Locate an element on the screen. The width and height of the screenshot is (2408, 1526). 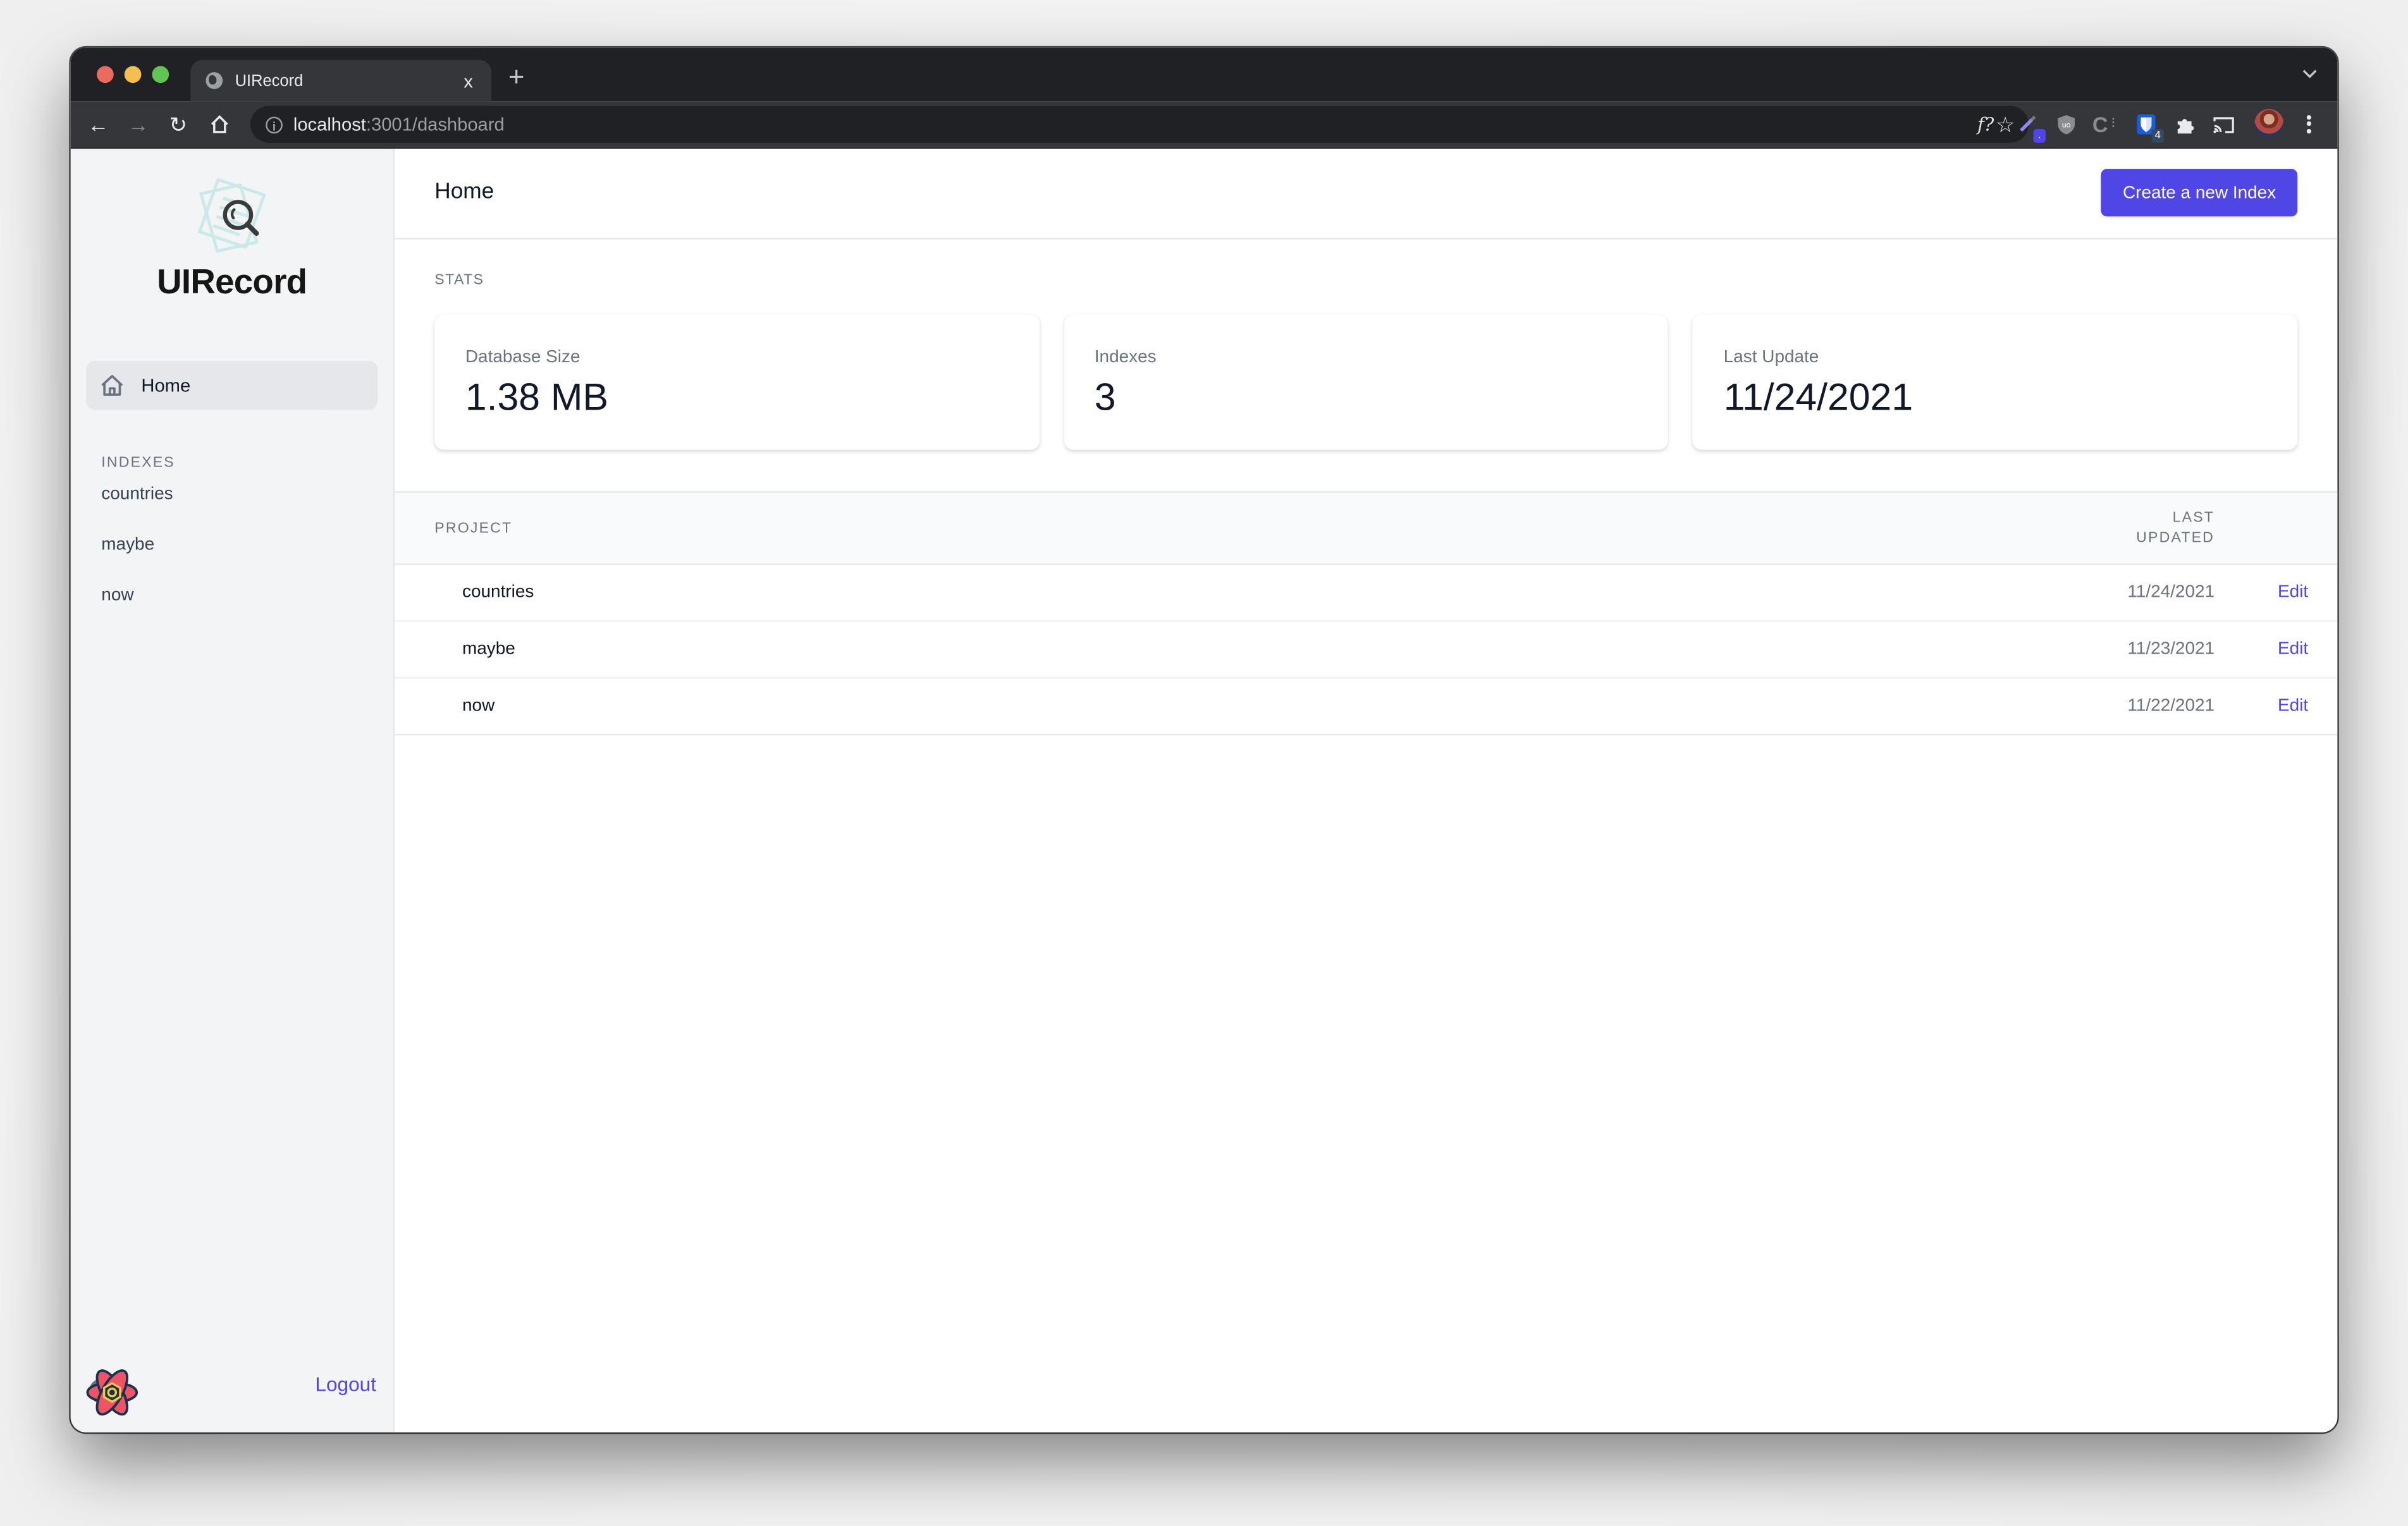
tab-title: UIRecord is located at coordinates (269, 80).